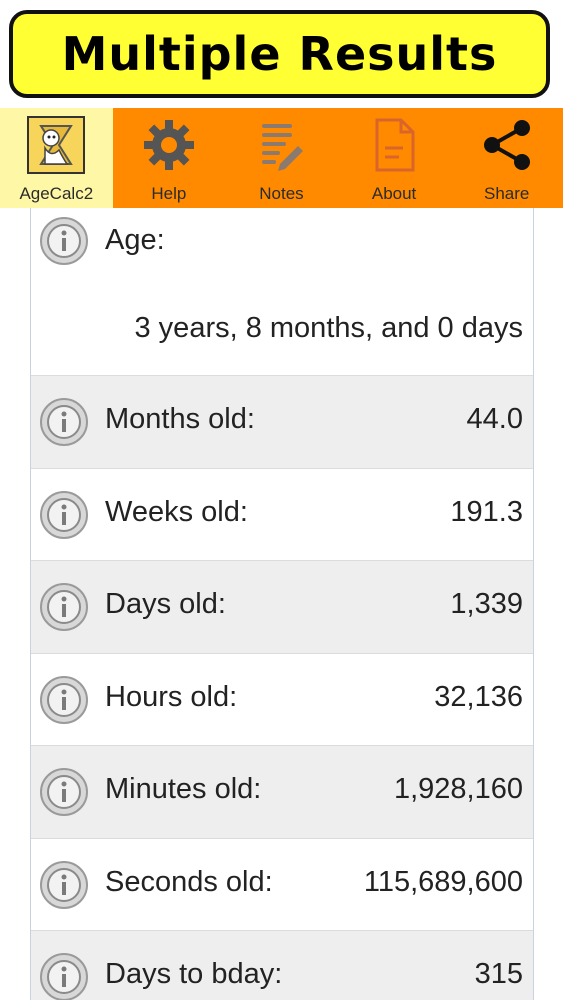 The height and width of the screenshot is (1000, 563). Describe the element at coordinates (194, 974) in the screenshot. I see `result-label: Days to bday:` at that location.